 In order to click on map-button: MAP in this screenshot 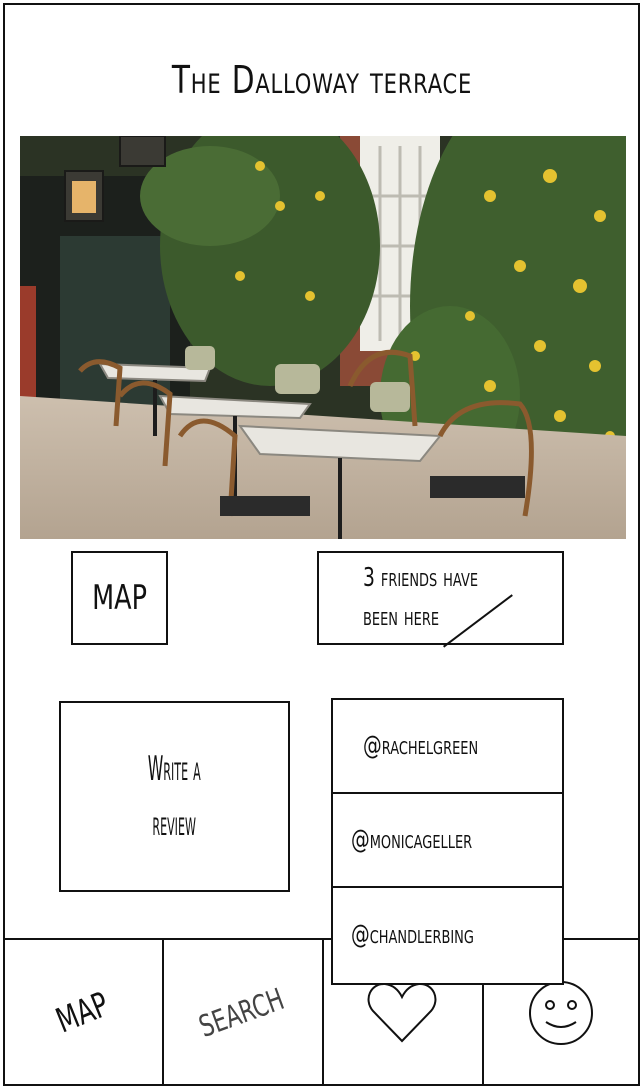, I will do `click(119, 598)`.